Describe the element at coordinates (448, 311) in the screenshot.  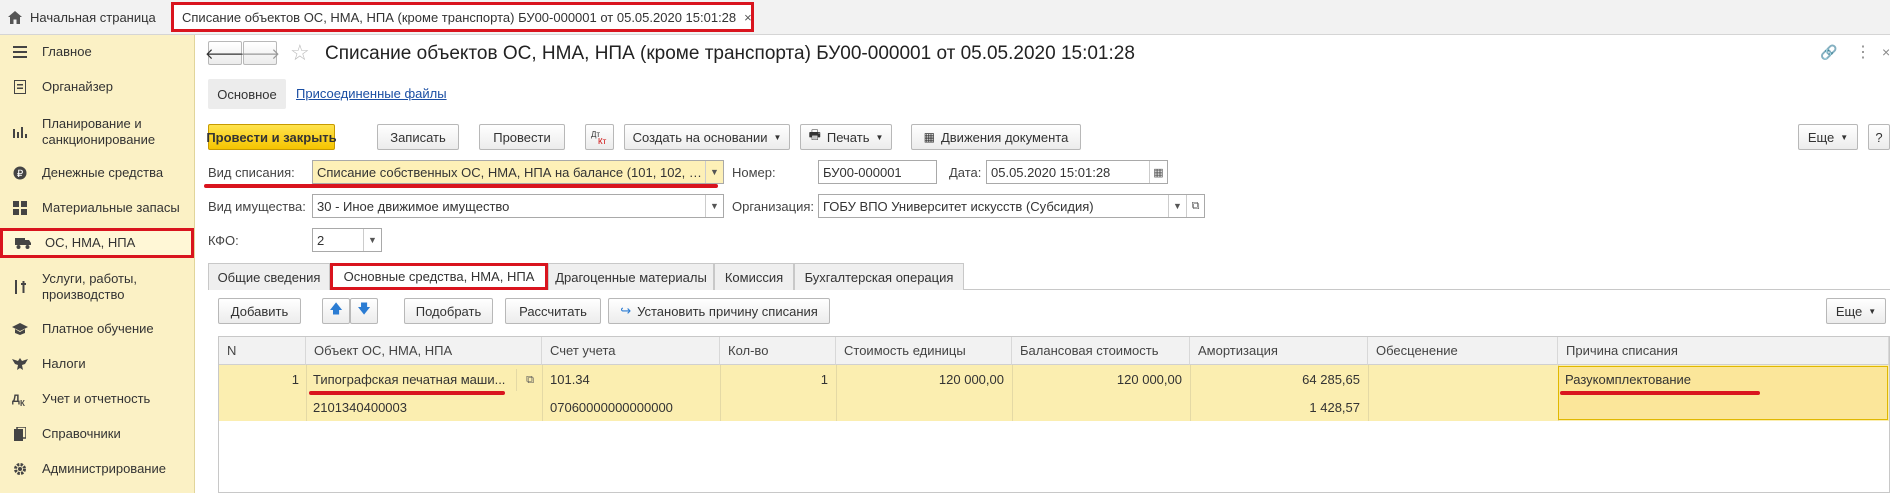
I see `pick-button: Подобрать` at that location.